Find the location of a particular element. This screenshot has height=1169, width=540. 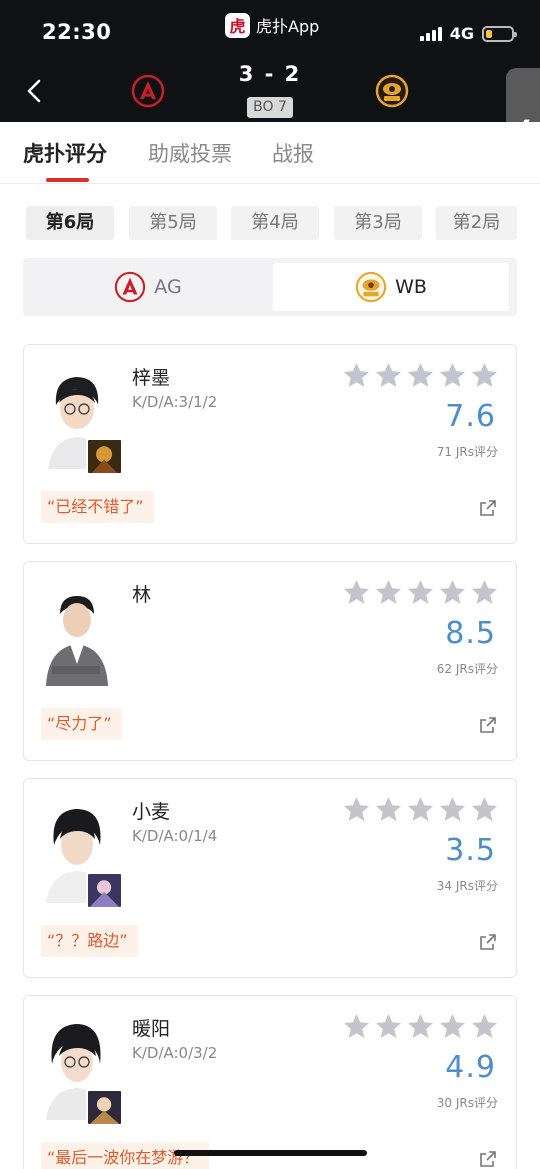

team-toggle-wb: WB is located at coordinates (391, 287).